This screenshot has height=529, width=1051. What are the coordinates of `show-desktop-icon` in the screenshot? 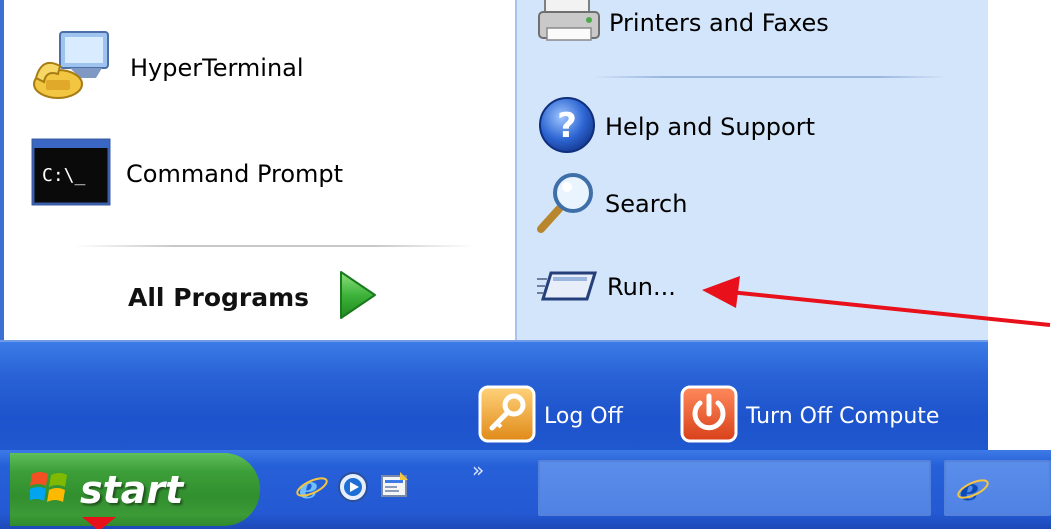 It's located at (395, 489).